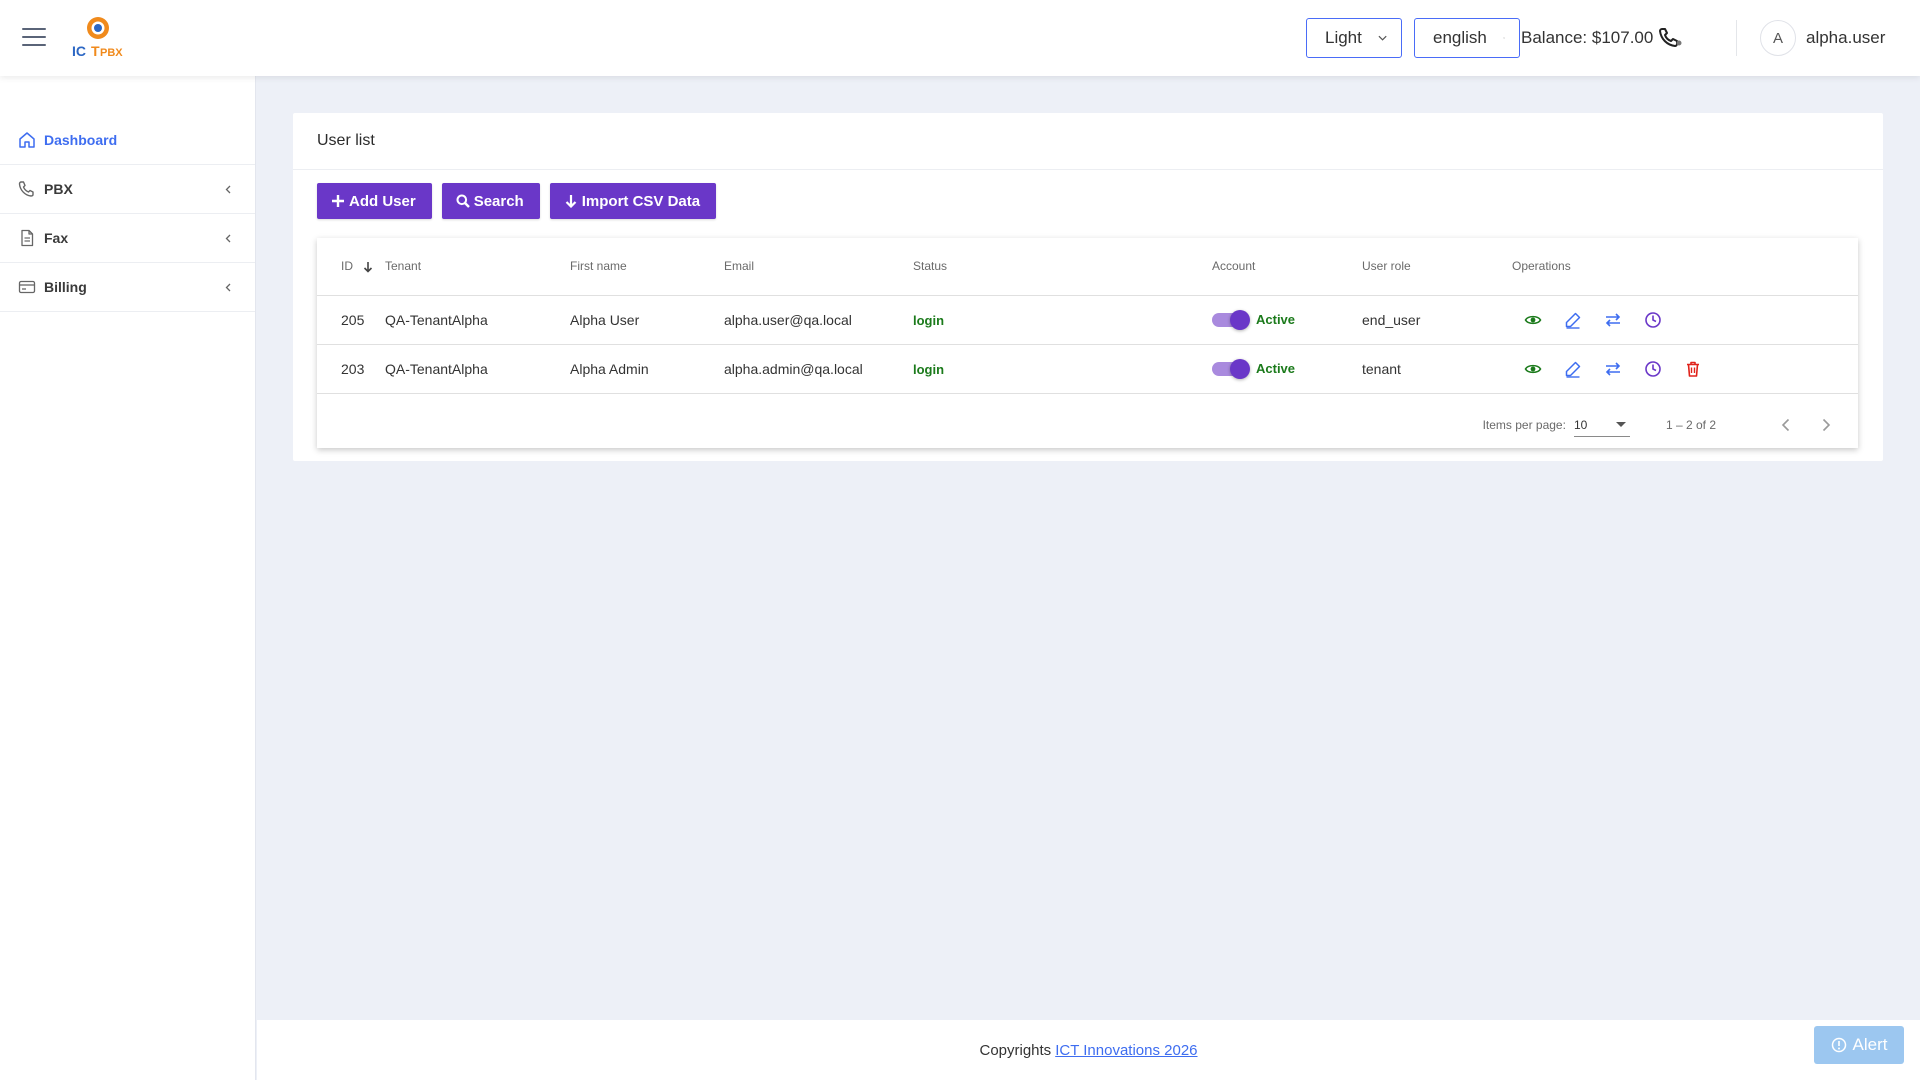 The width and height of the screenshot is (1920, 1080). What do you see at coordinates (338, 201) in the screenshot?
I see `plus-icon` at bounding box center [338, 201].